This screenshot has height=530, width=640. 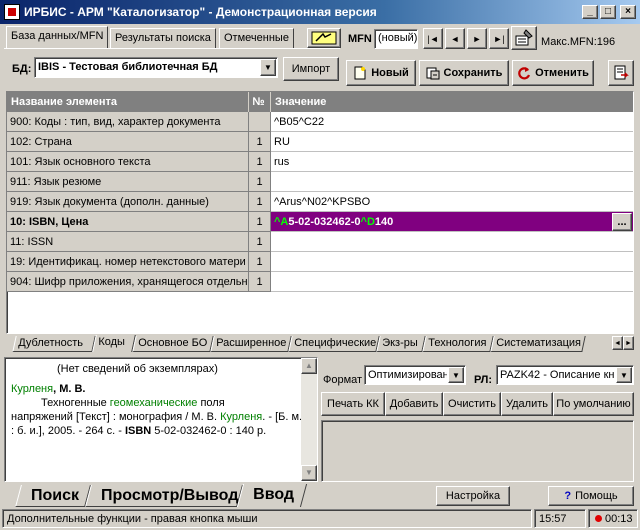 What do you see at coordinates (390, 73) in the screenshot?
I see `new-record-label: Новый` at bounding box center [390, 73].